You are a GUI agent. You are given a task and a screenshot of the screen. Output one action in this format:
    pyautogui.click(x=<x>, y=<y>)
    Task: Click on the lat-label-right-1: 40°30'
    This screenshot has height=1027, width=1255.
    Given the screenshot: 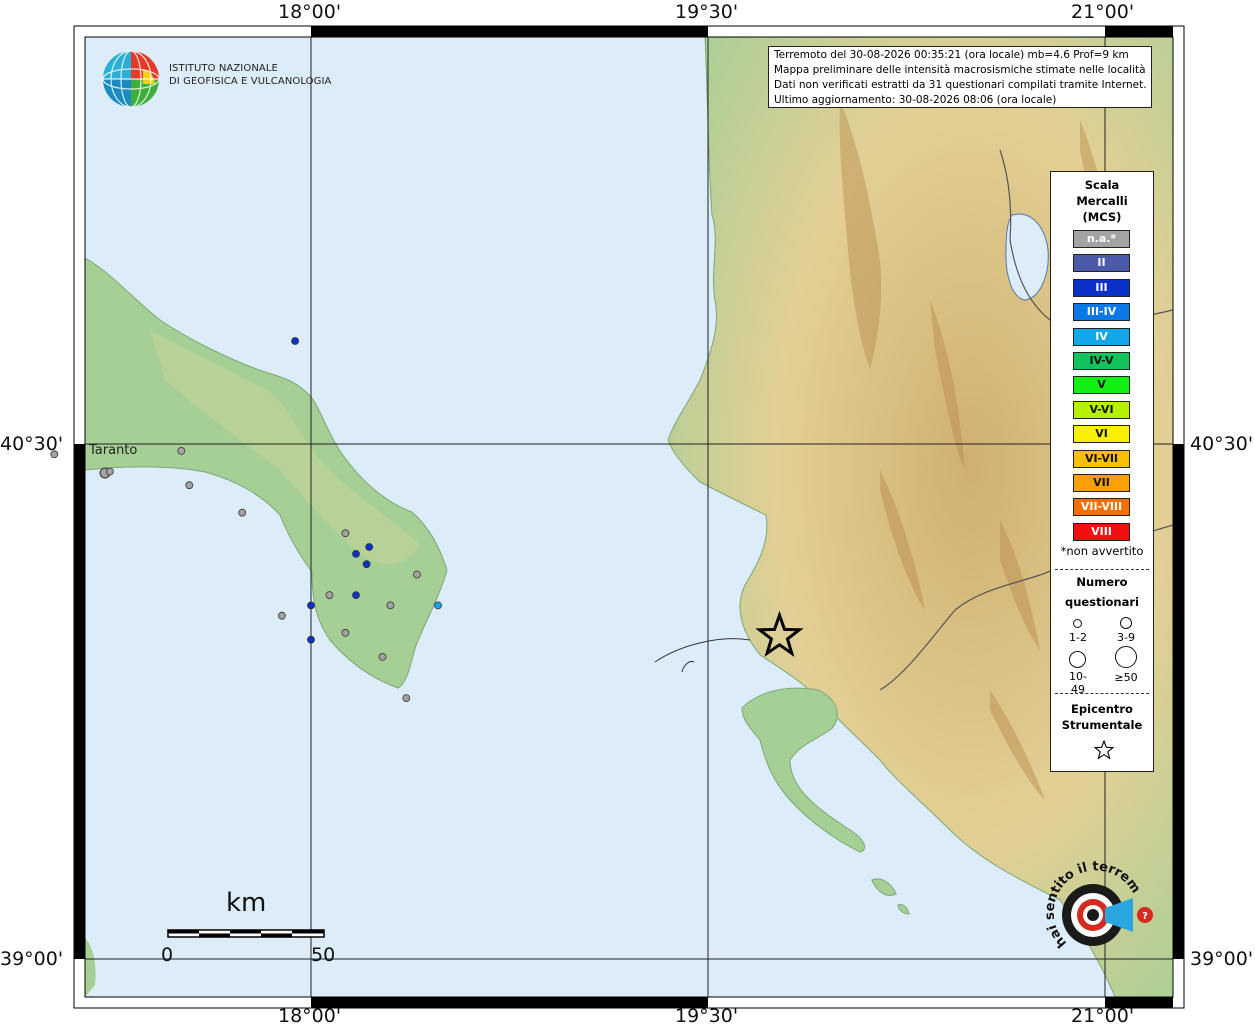 What is the action you would take?
    pyautogui.click(x=1222, y=444)
    